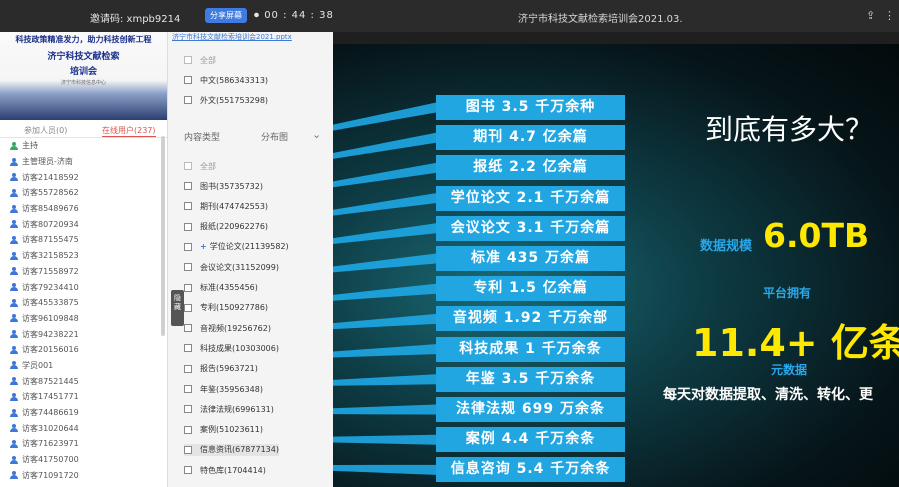  Describe the element at coordinates (226, 206) in the screenshot. I see `filter-item-type: 期刊(474742553)` at that location.